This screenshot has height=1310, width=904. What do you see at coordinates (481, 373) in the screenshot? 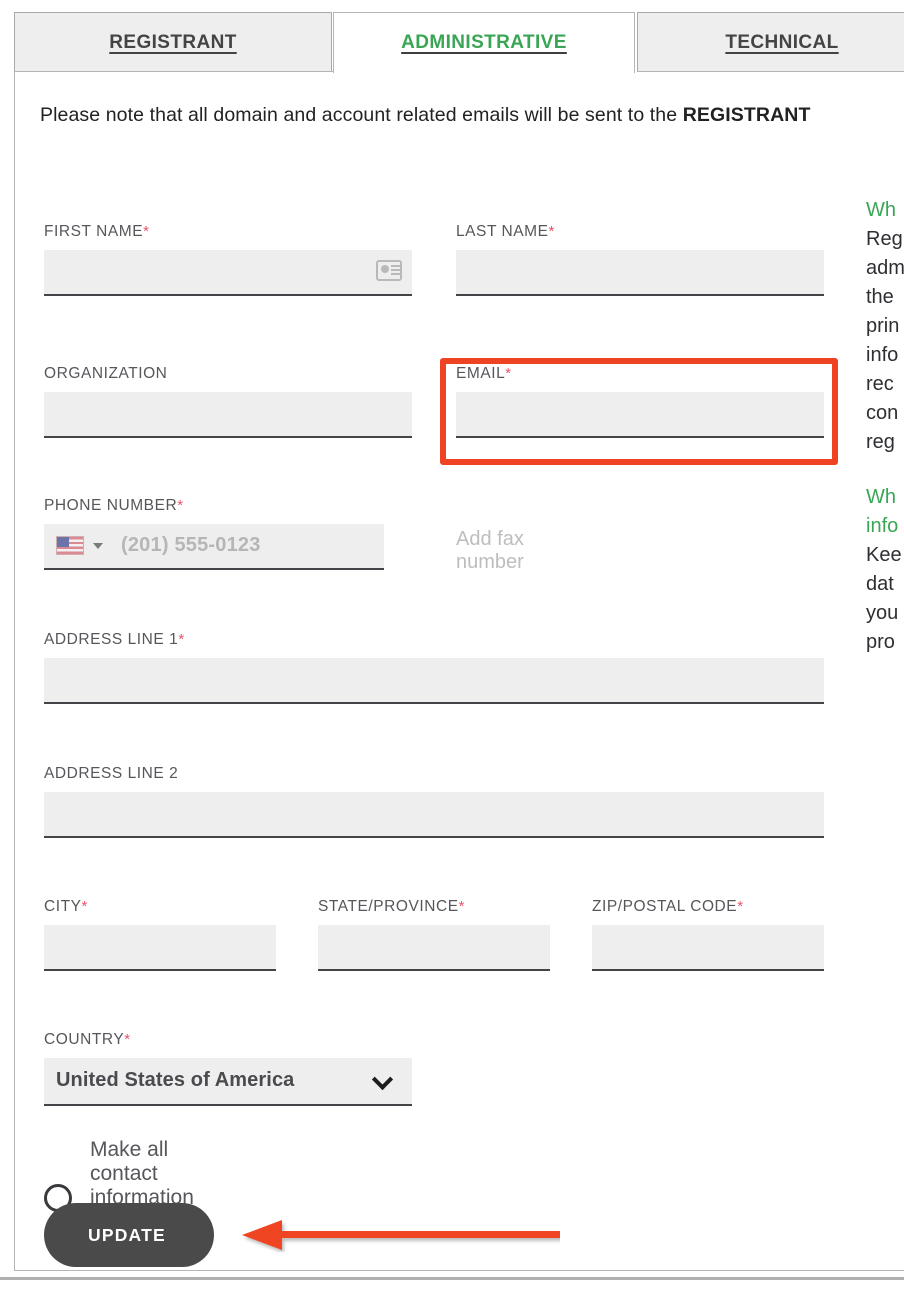
I see `email-label-text: EMAIL` at bounding box center [481, 373].